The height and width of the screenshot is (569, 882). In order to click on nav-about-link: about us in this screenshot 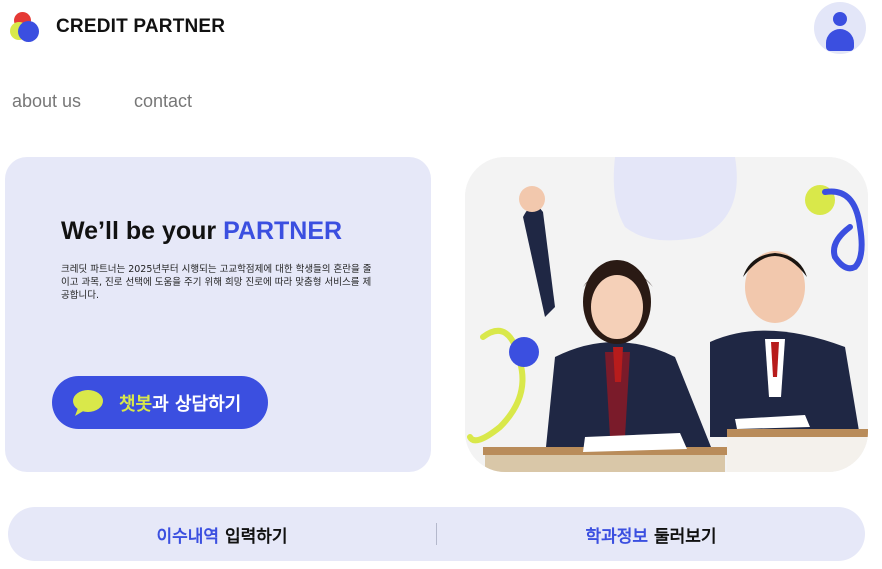, I will do `click(46, 101)`.